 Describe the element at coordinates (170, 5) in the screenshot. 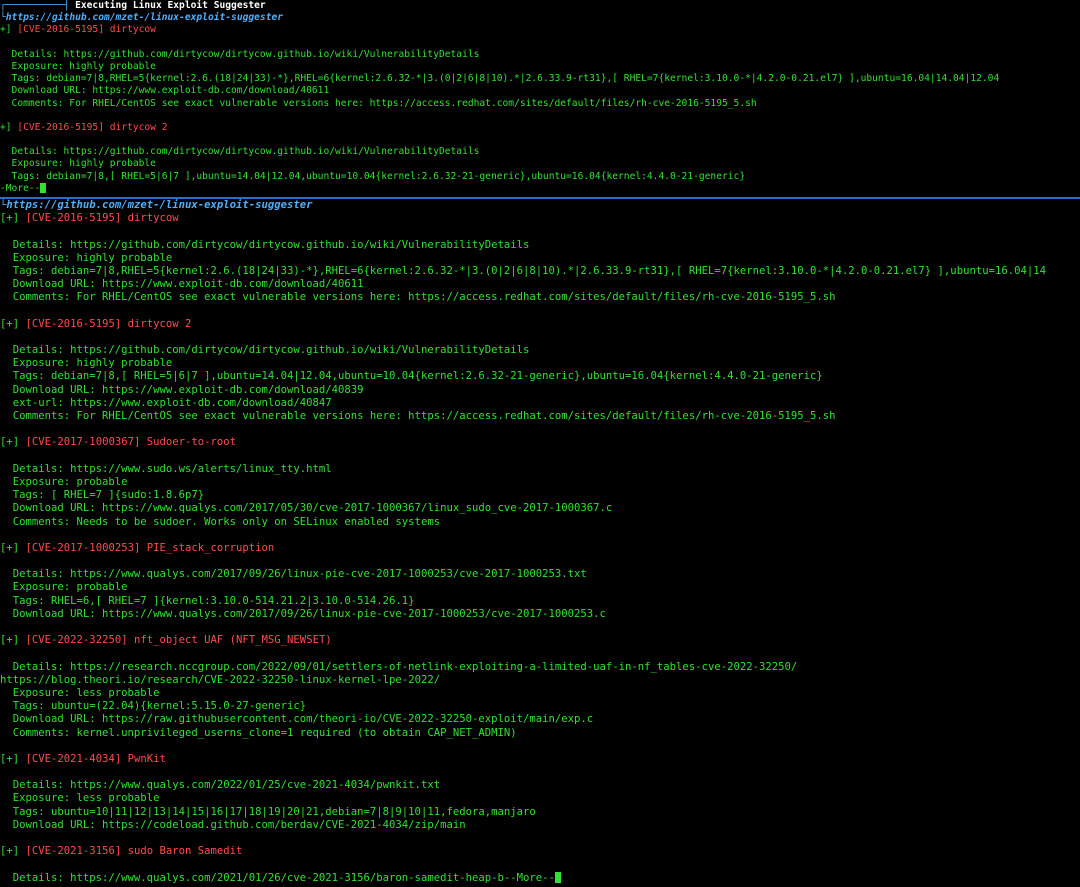

I see `banner-title: Executing Linux Exploit Suggester` at that location.